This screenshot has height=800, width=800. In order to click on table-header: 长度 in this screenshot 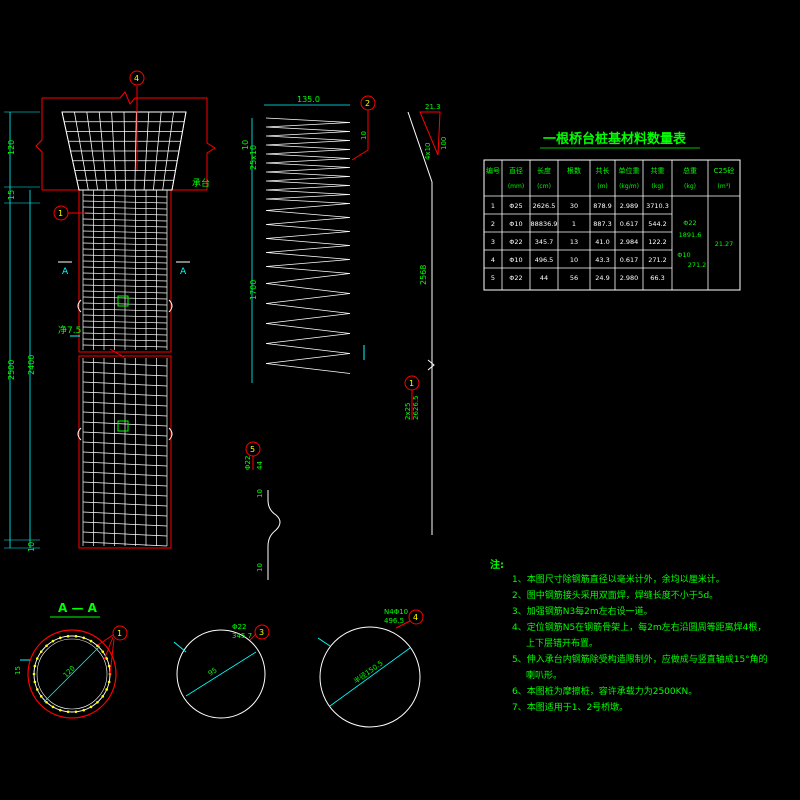, I will do `click(544, 170)`.